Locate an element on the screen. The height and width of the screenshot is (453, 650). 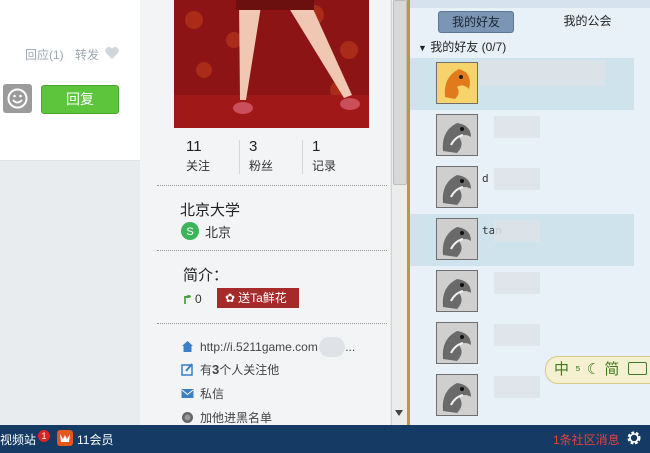
rose-icon: ✿ is located at coordinates (230, 298).